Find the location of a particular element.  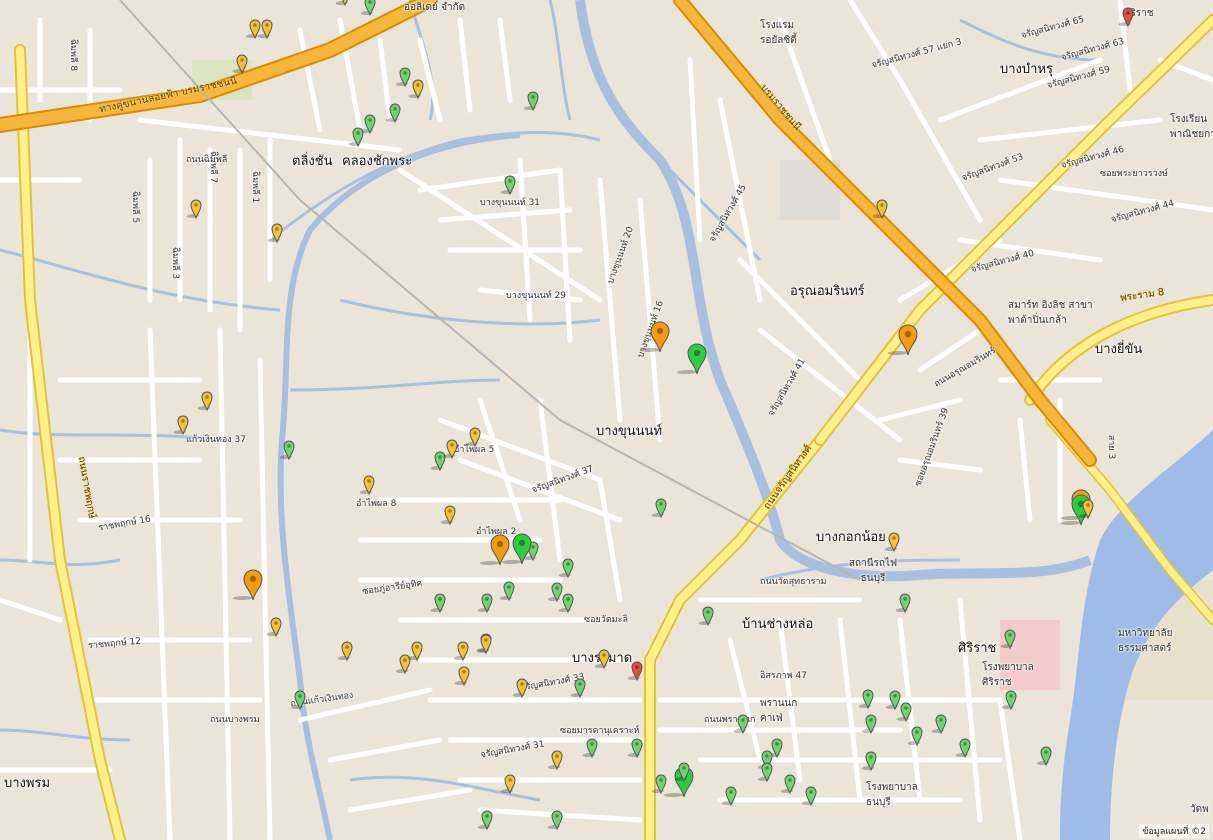

district-label-bangkok-noi: บางกอกน้อย is located at coordinates (851, 537).